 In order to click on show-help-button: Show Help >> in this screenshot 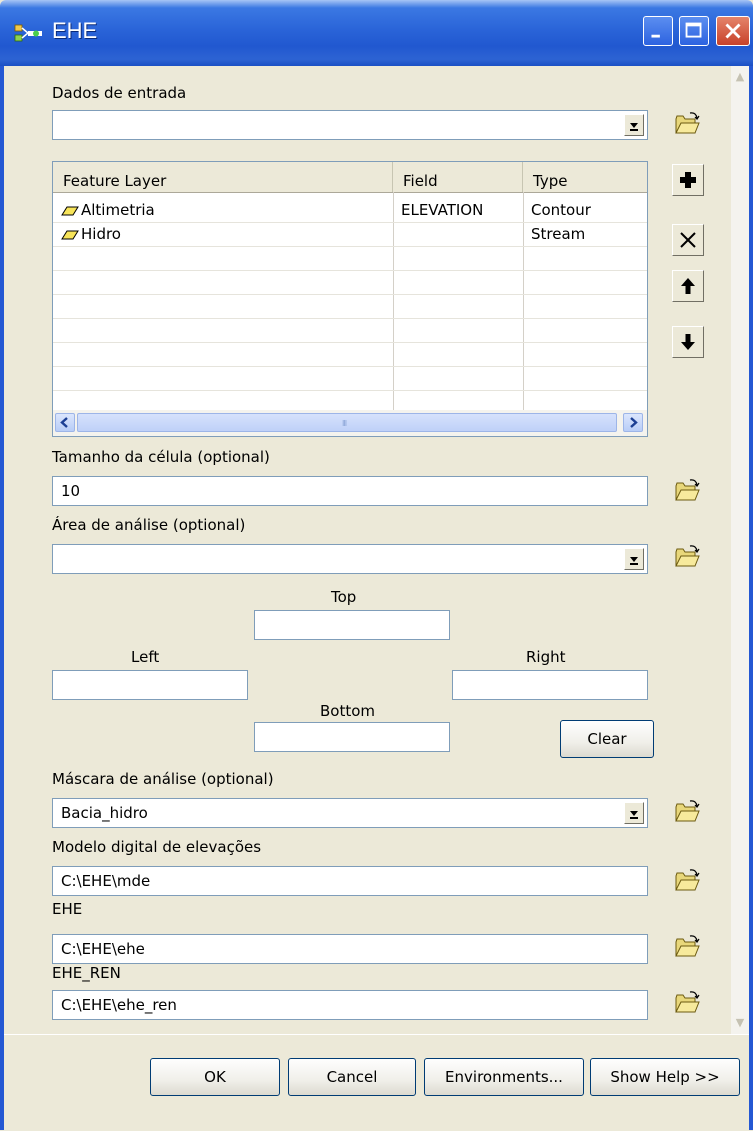, I will do `click(665, 1077)`.